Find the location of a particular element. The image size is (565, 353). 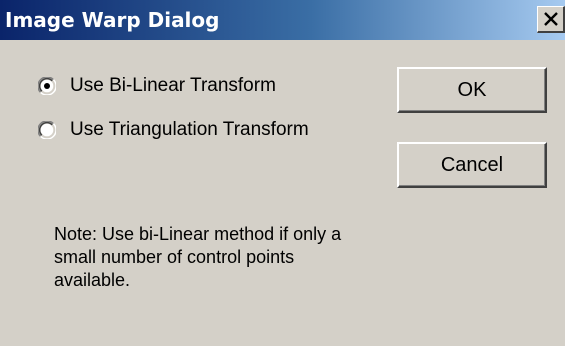

bilinear-transform-radio: Use Bi-Linear Transform is located at coordinates (157, 86).